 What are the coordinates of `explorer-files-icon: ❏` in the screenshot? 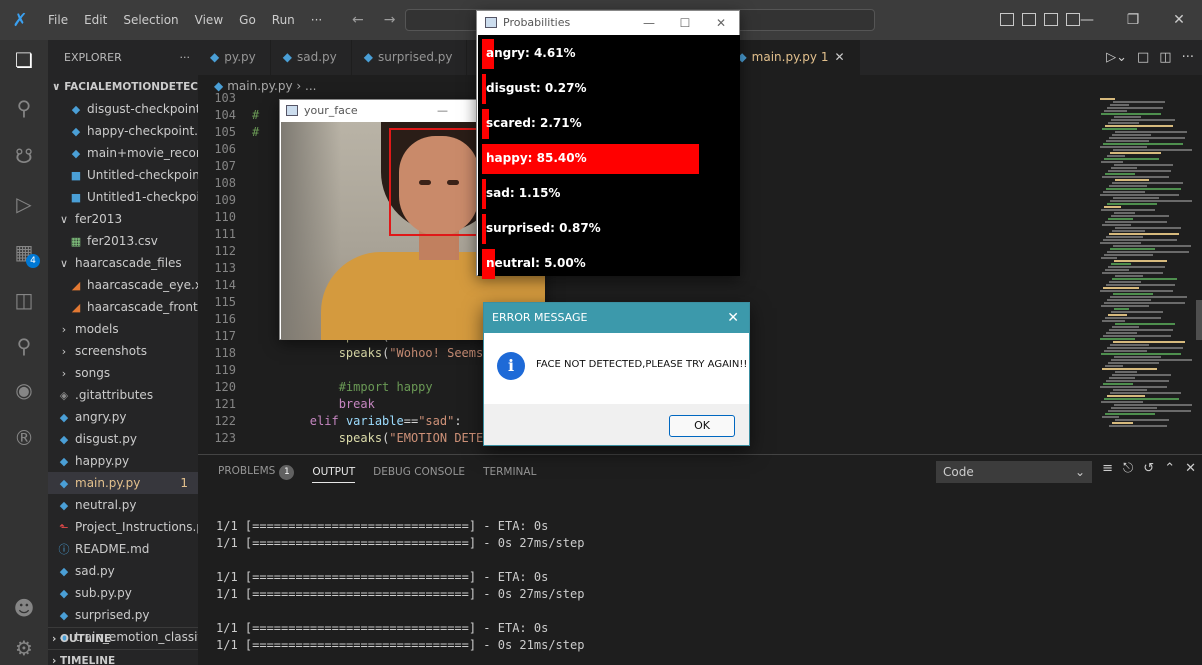 It's located at (24, 60).